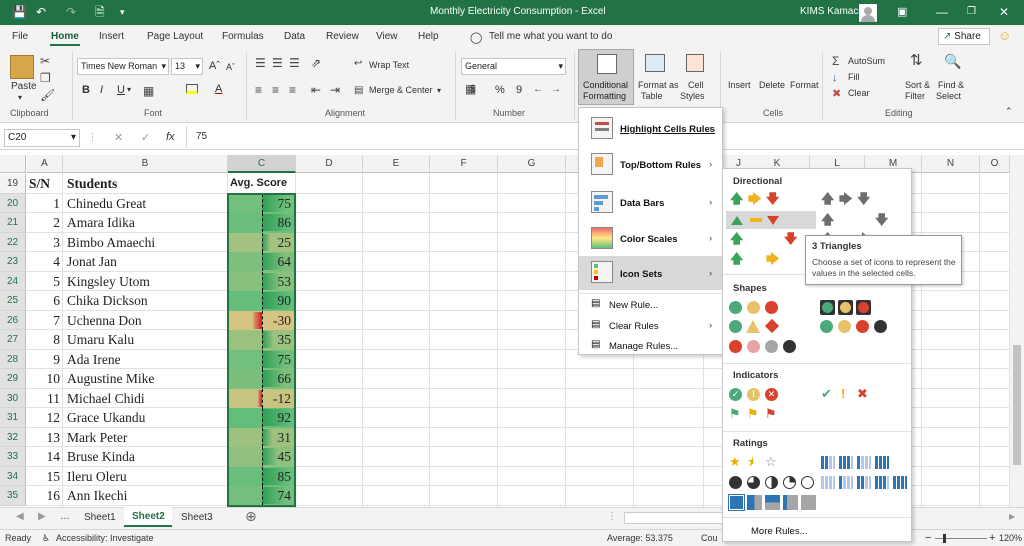 Image resolution: width=1024 pixels, height=546 pixels. Describe the element at coordinates (995, 164) in the screenshot. I see `column-header-o: O` at that location.